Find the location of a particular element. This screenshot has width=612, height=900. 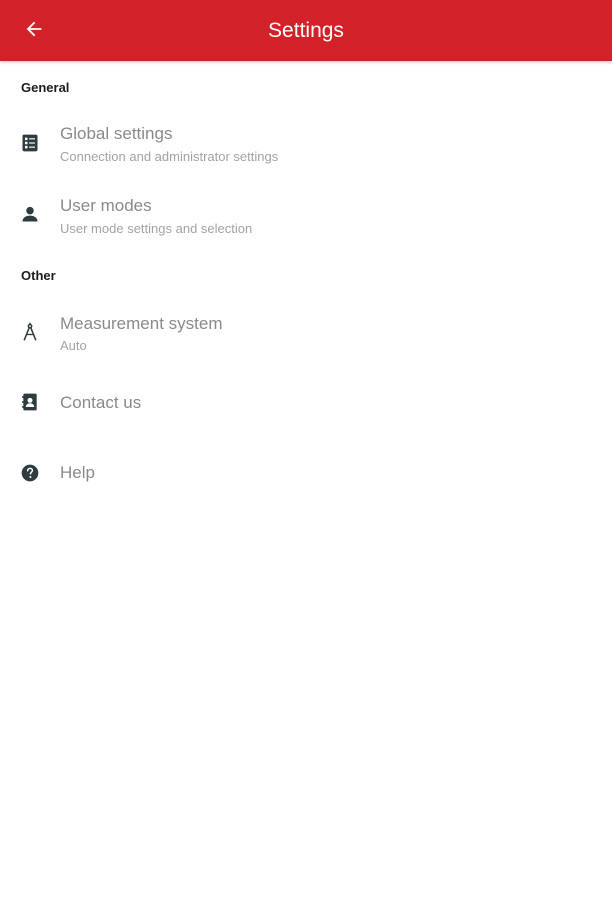

app-bar: Settings is located at coordinates (306, 30).